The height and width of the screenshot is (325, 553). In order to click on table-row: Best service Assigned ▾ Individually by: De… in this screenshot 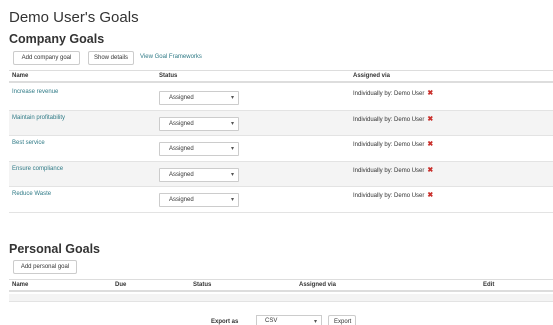, I will do `click(281, 149)`.